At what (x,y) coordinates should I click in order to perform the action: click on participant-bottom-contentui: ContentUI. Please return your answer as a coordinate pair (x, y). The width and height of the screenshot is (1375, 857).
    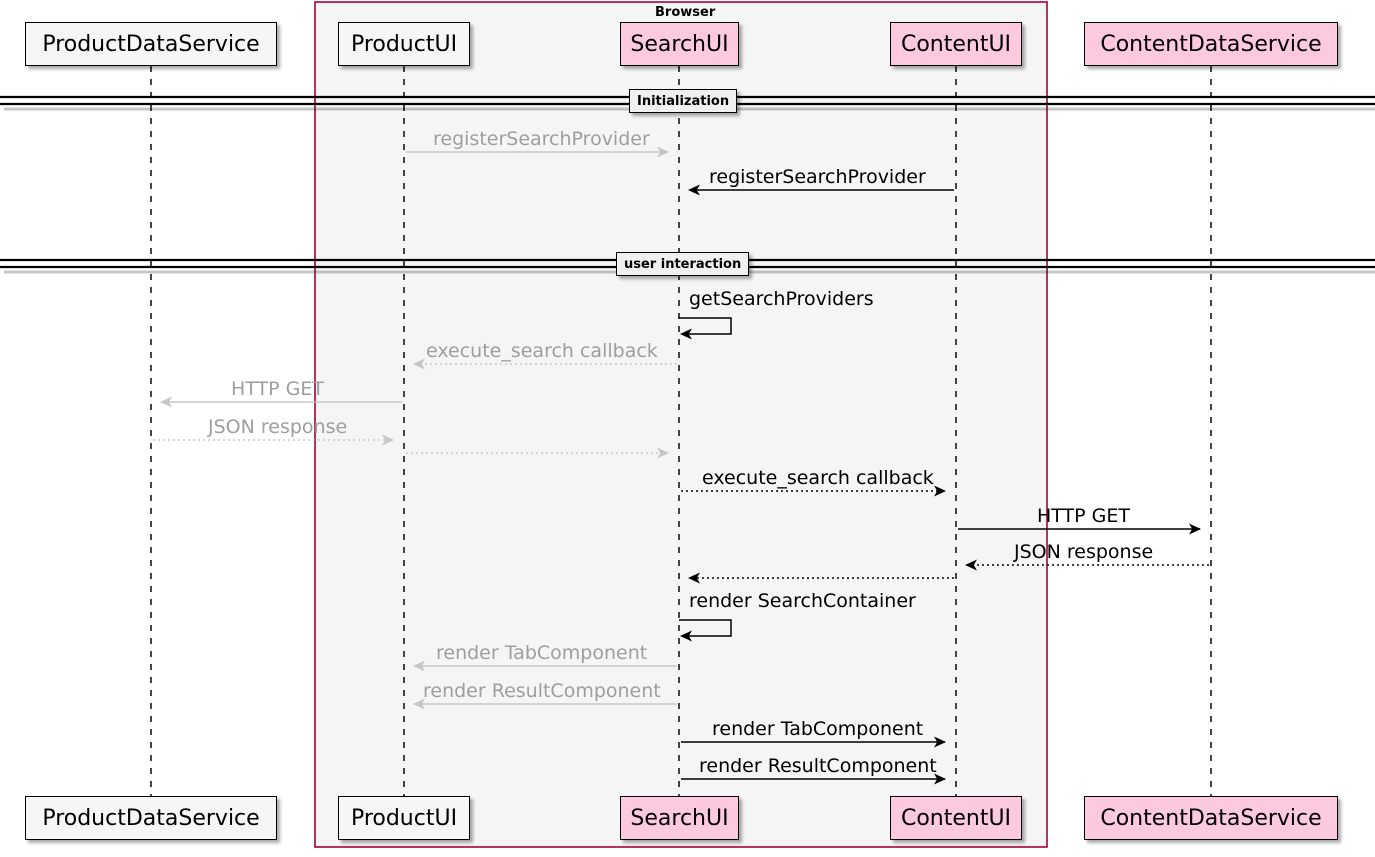
    Looking at the image, I should click on (956, 818).